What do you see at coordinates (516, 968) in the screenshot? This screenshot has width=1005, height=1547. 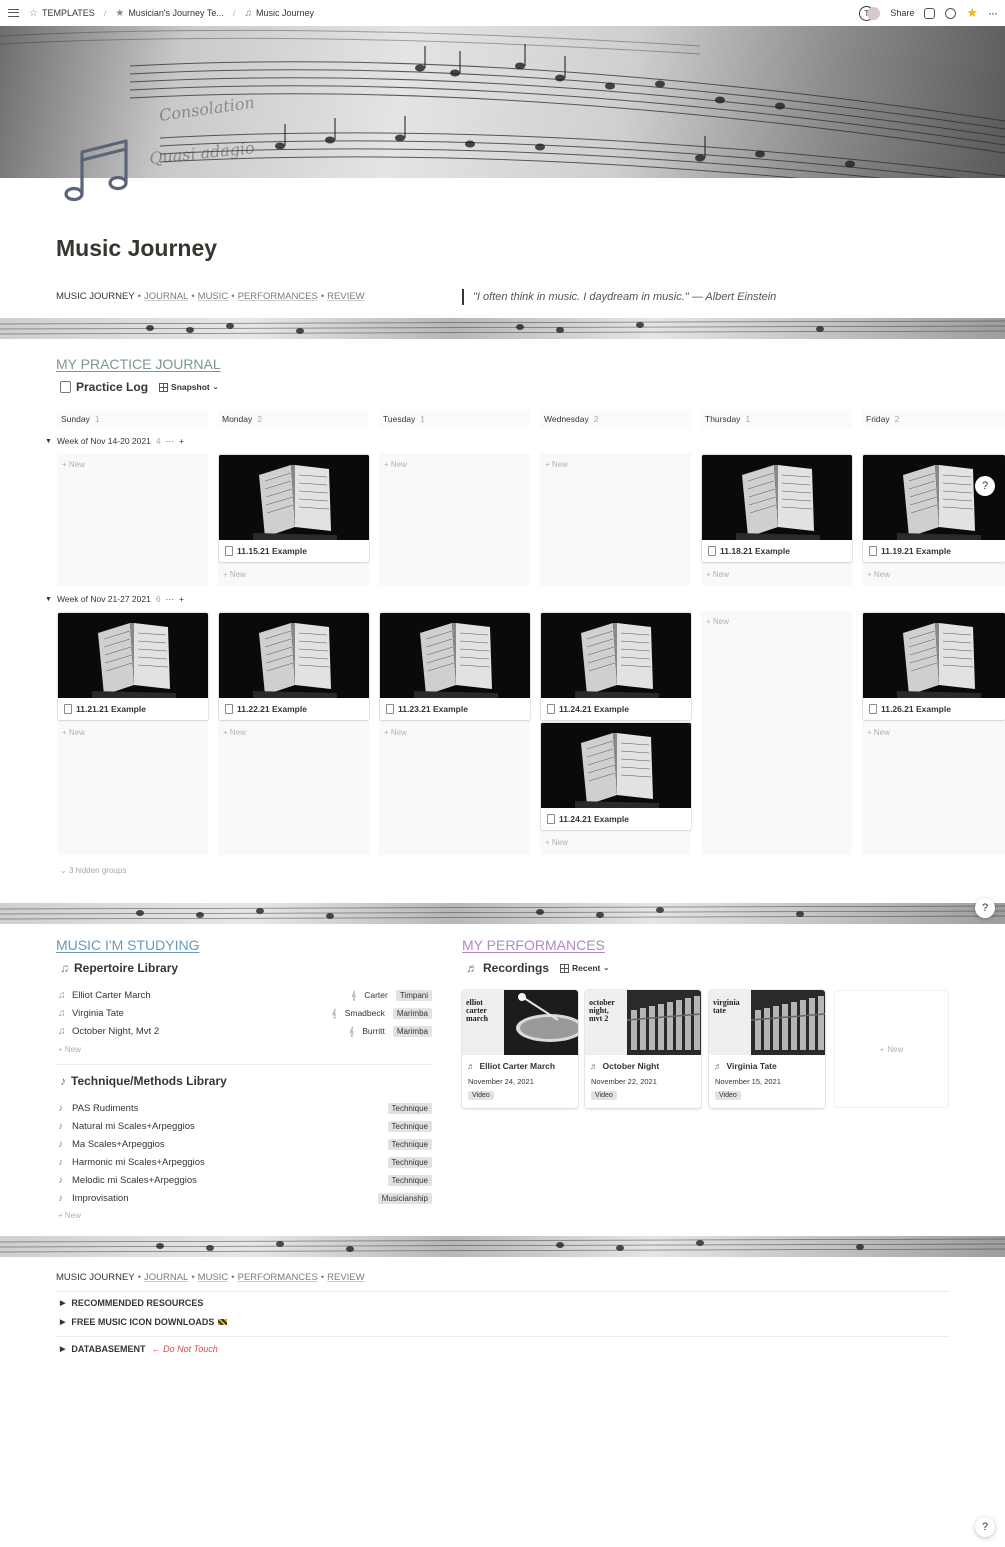 I see `recordings-title: Recordings` at bounding box center [516, 968].